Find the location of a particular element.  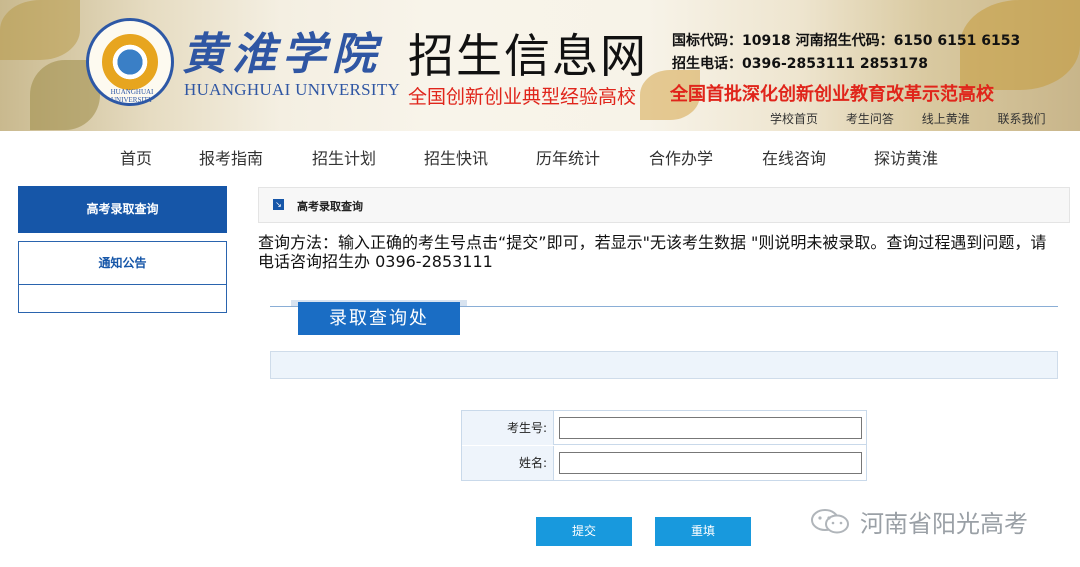

query-form: 考生号: 姓名: is located at coordinates (664, 445).